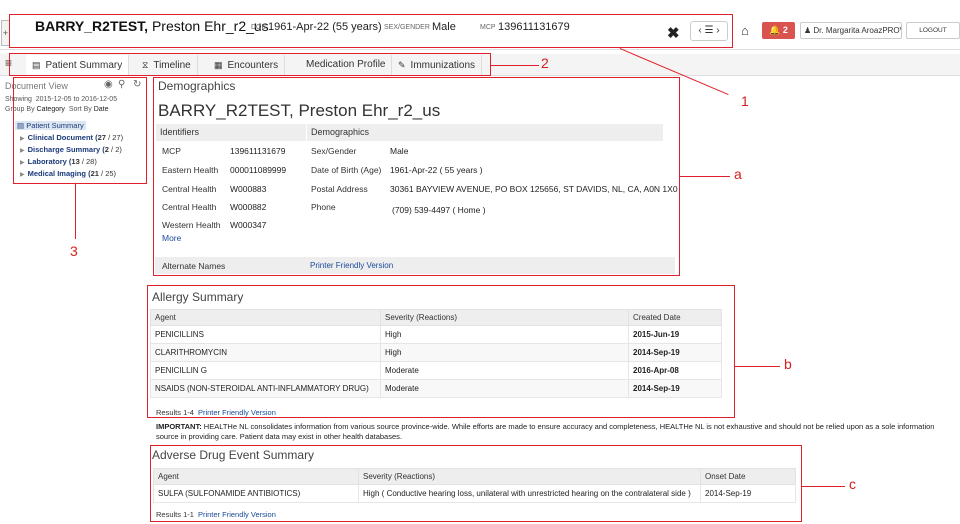 The width and height of the screenshot is (960, 524). Describe the element at coordinates (757, 366) in the screenshot. I see `annotation-leader-b` at that location.